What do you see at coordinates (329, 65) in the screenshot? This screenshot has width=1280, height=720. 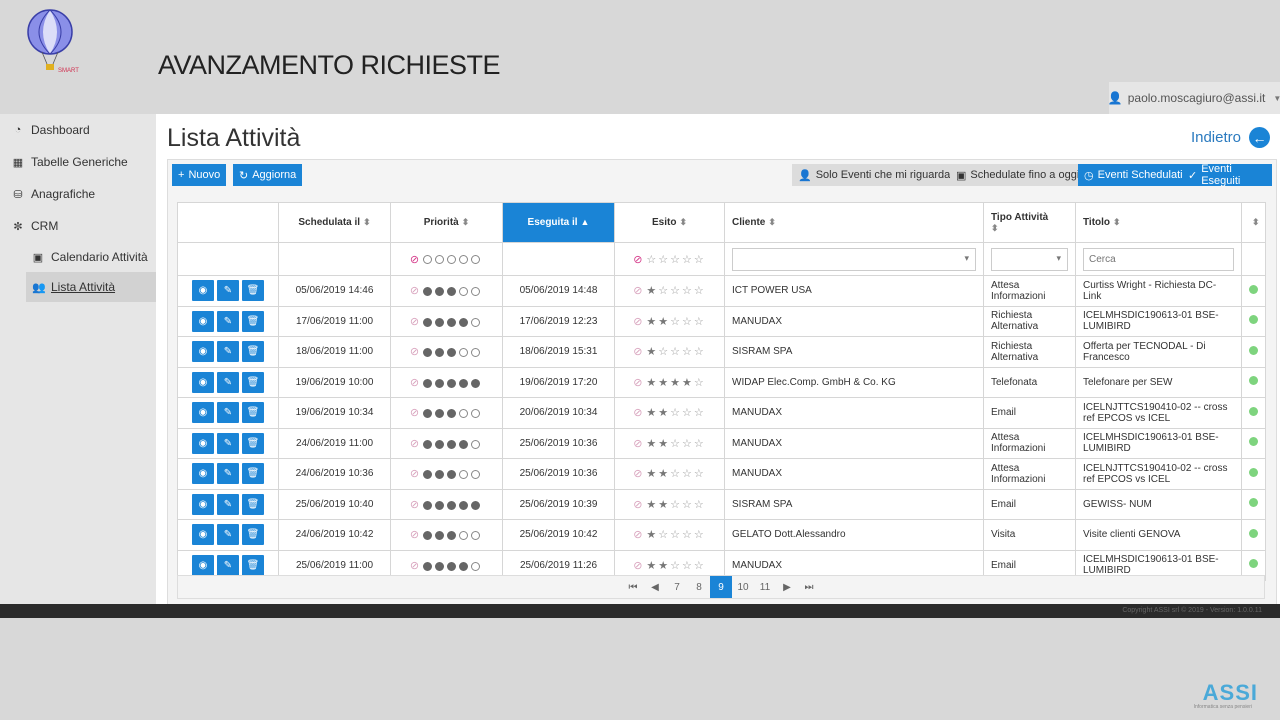 I see `slide-title: AVANZAMENTO RICHIESTE` at bounding box center [329, 65].